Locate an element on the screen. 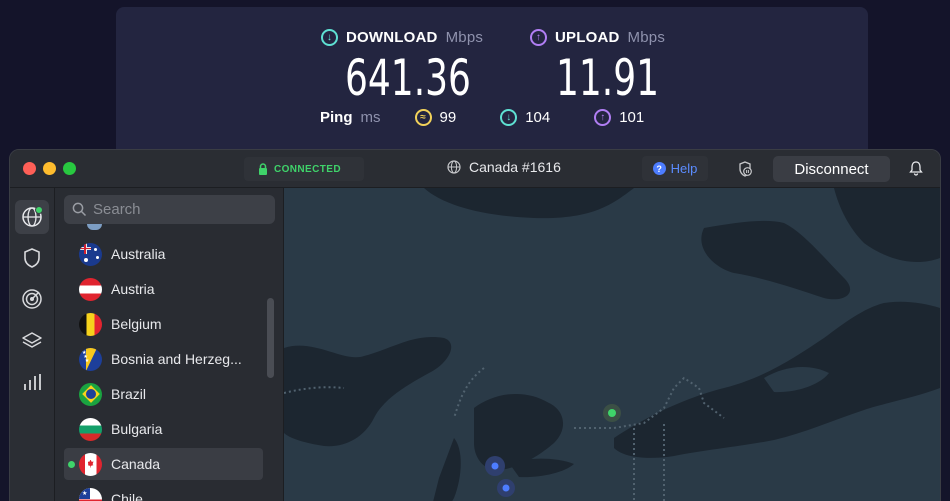 The image size is (950, 501). upload-value: 11.91 is located at coordinates (608, 78).